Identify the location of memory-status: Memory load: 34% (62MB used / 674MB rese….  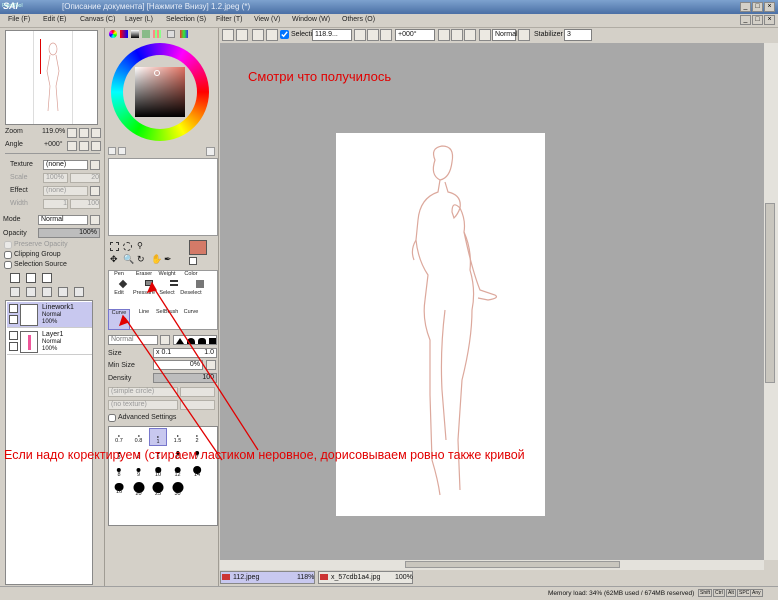
(621, 593).